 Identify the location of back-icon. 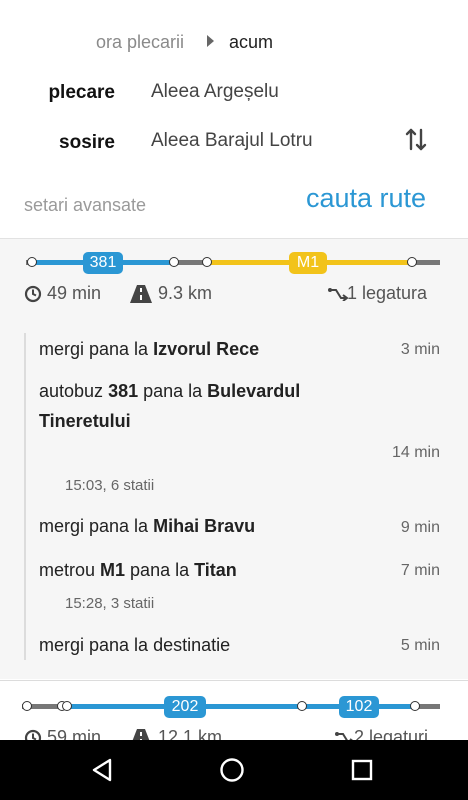
(102, 770).